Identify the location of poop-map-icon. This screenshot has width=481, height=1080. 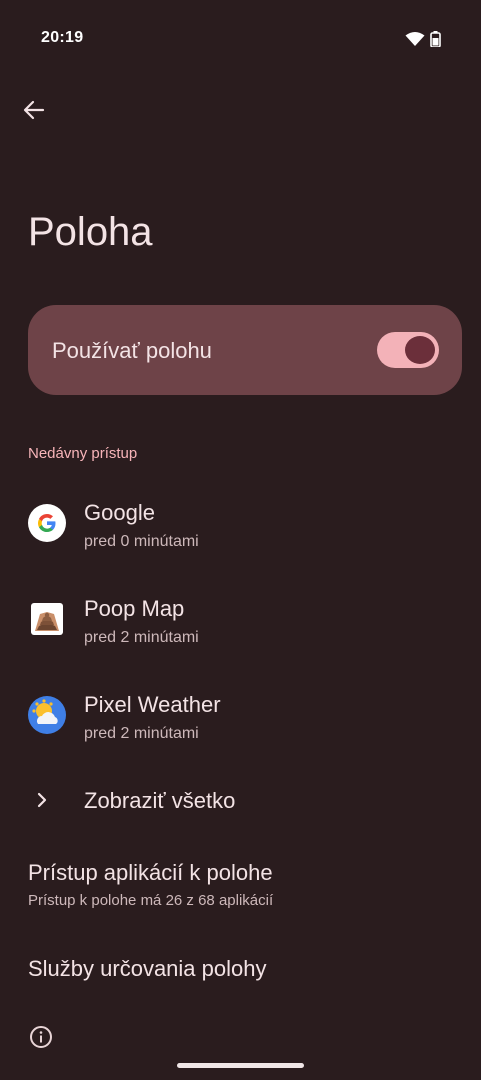
(47, 619).